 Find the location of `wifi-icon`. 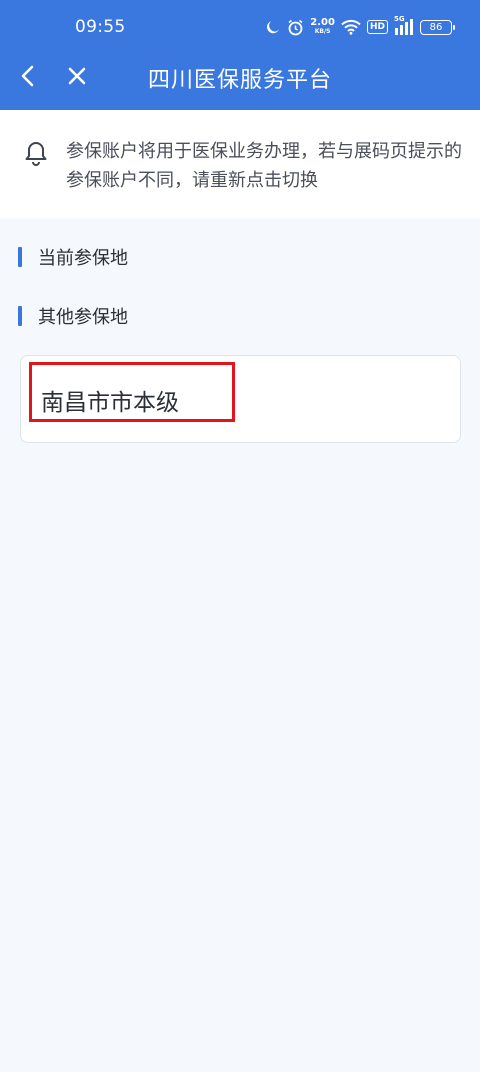

wifi-icon is located at coordinates (351, 27).